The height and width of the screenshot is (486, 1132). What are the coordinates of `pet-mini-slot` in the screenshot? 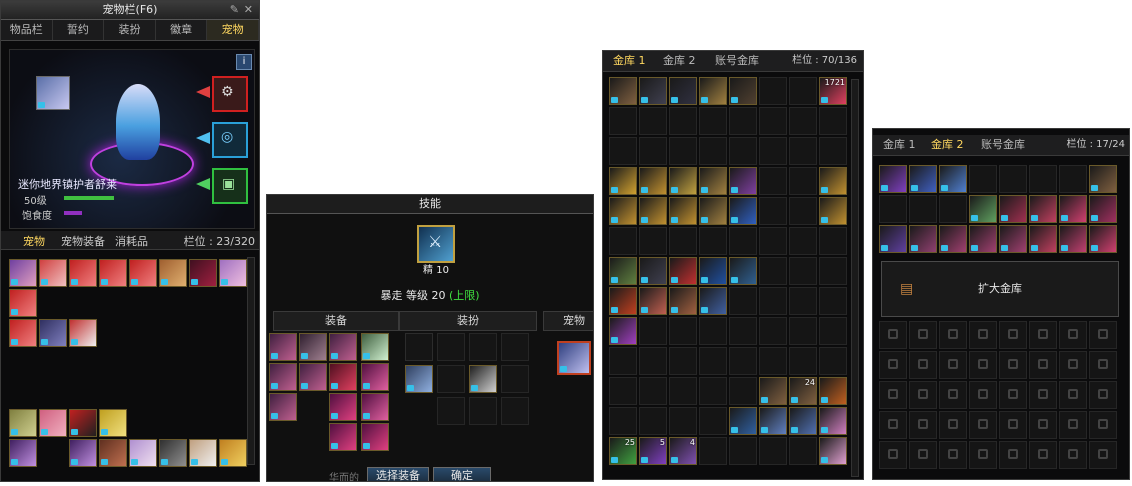 It's located at (53, 93).